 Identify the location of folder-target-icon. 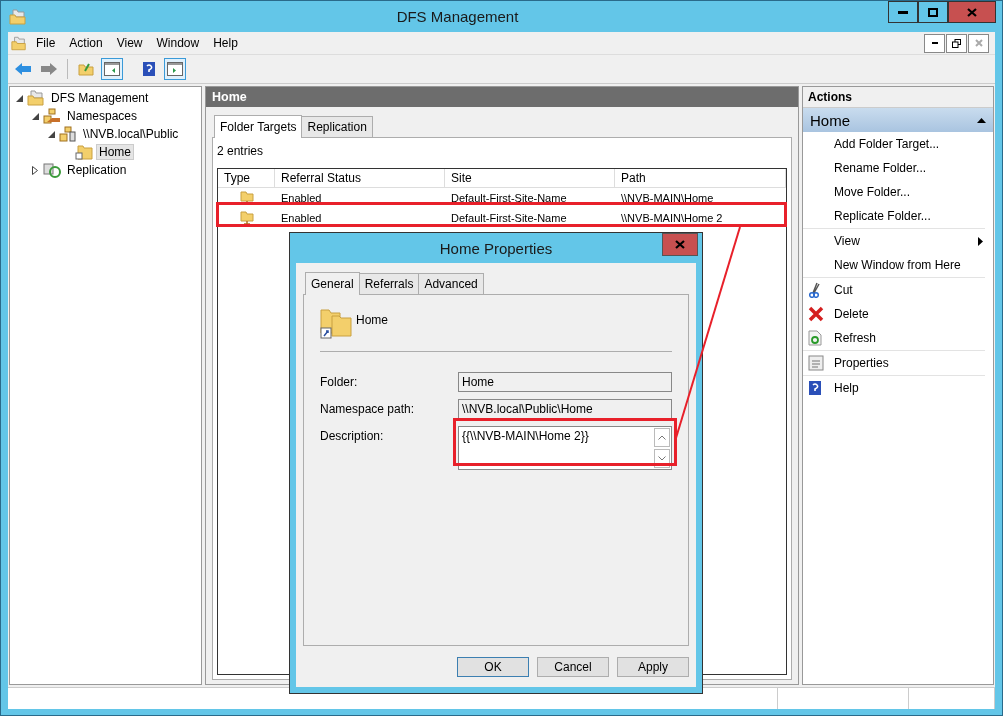
(246, 218).